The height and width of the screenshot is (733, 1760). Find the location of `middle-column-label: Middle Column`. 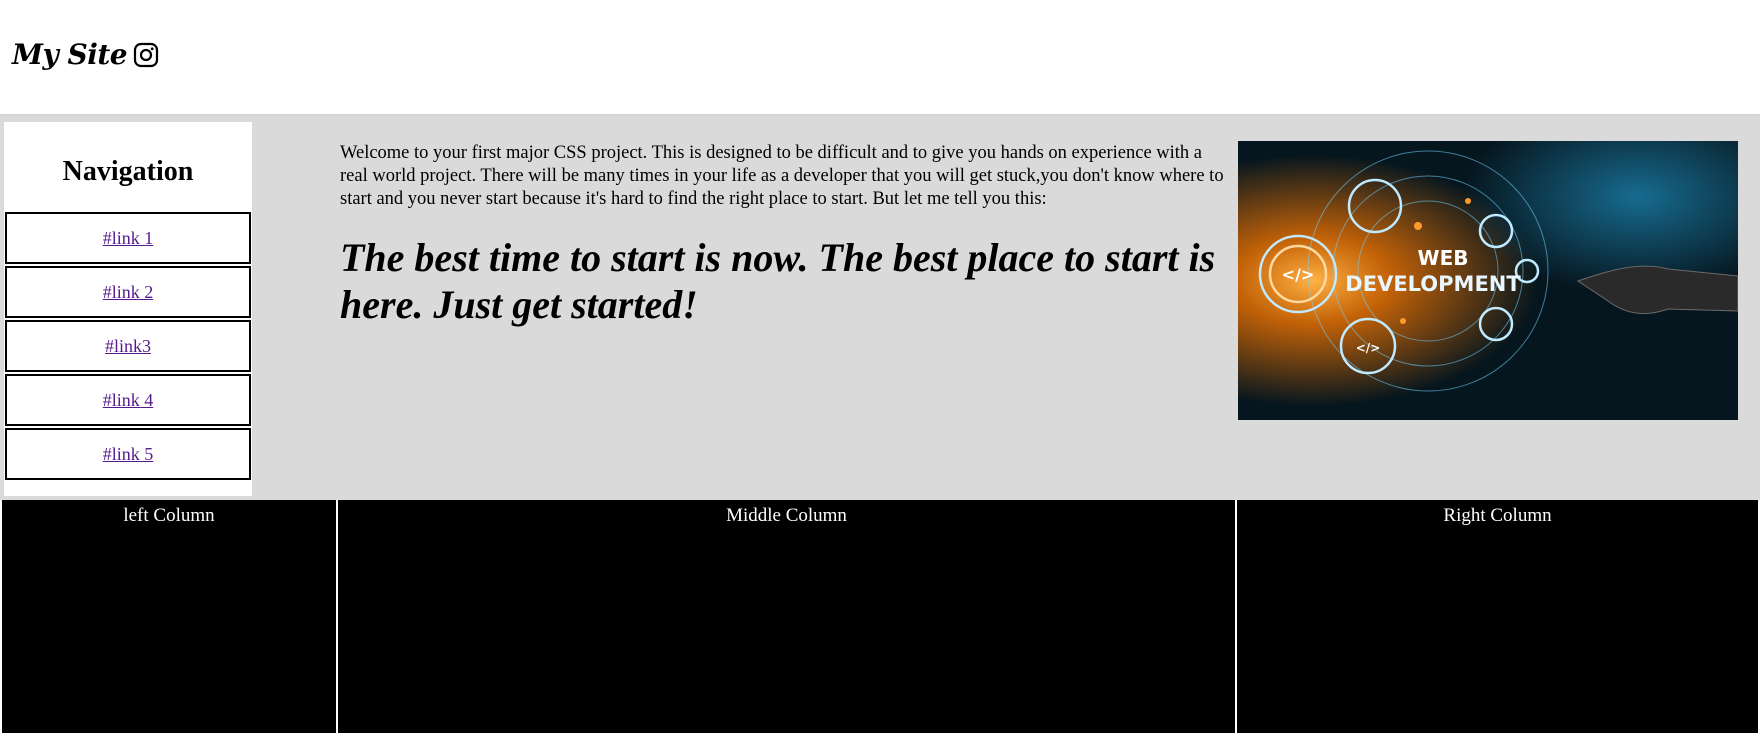

middle-column-label: Middle Column is located at coordinates (786, 515).